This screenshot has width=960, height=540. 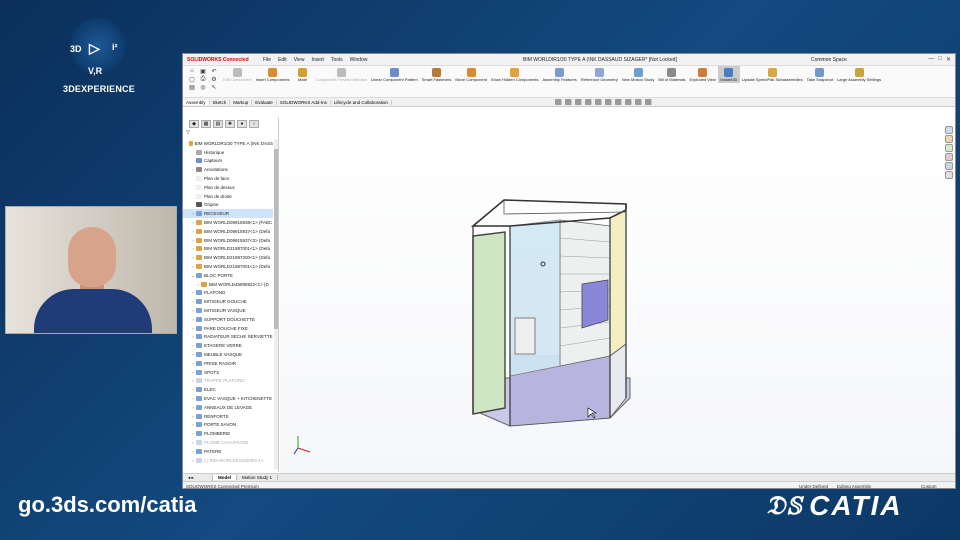 I want to click on filter-icon: ▽, so click(x=188, y=133).